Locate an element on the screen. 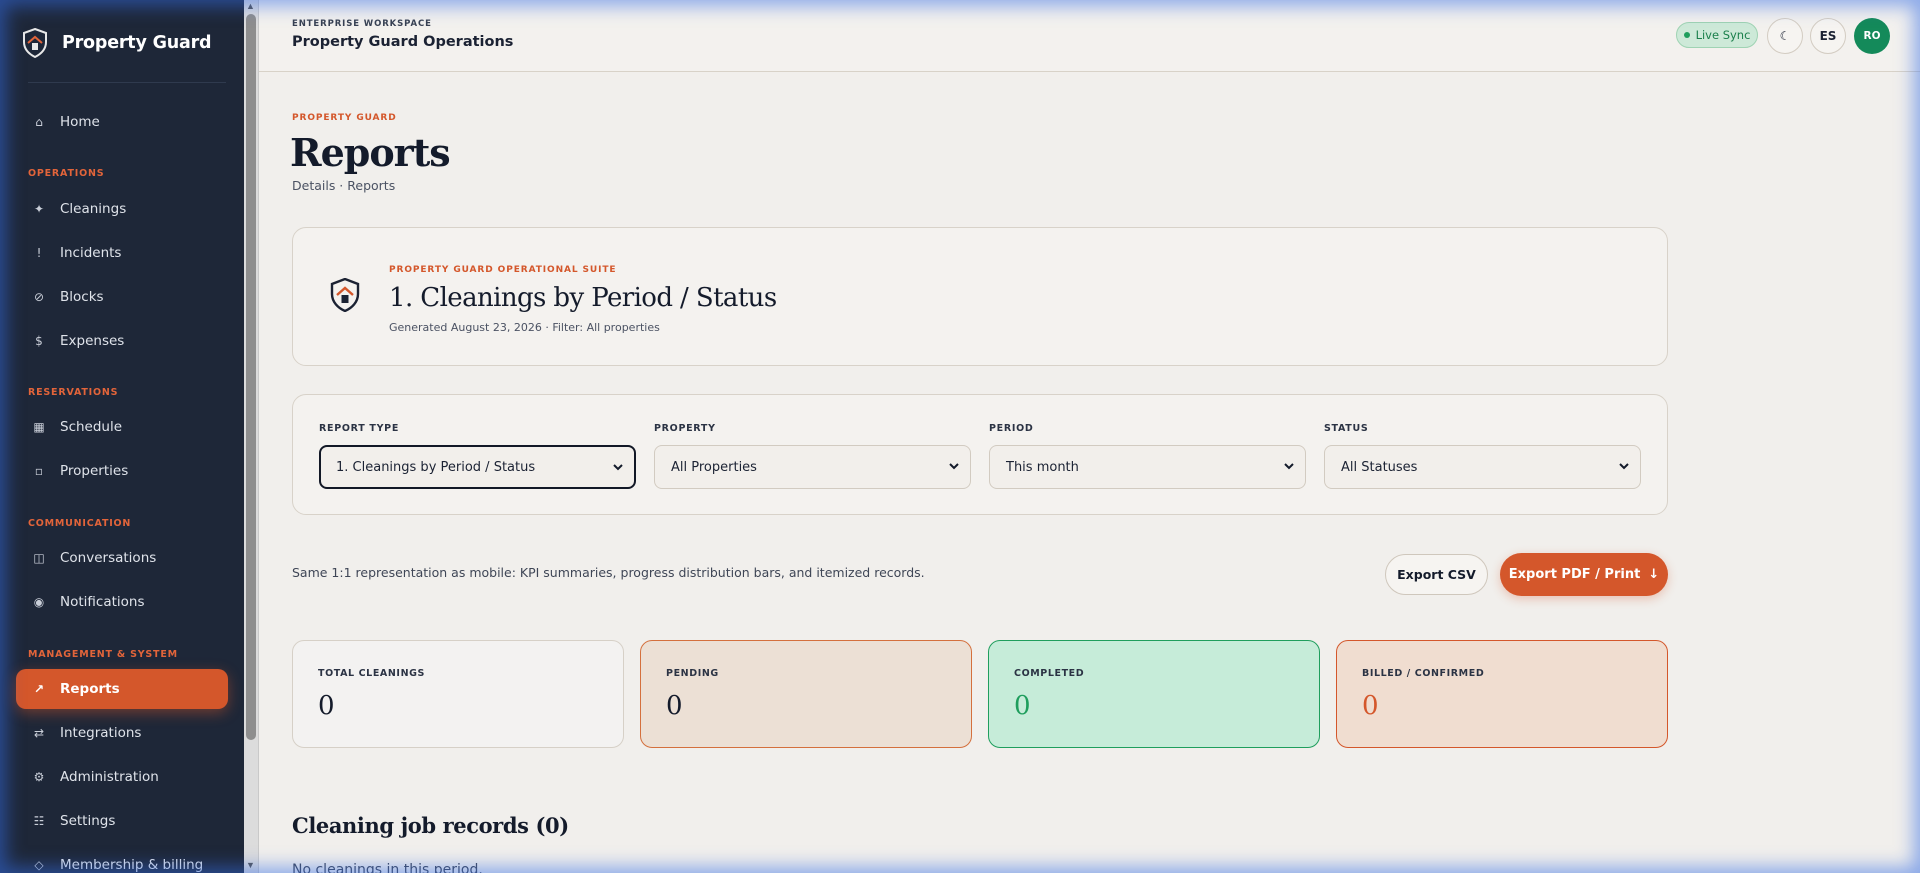 Image resolution: width=1920 pixels, height=873 pixels. sidebar-item-label: Blocks is located at coordinates (82, 297).